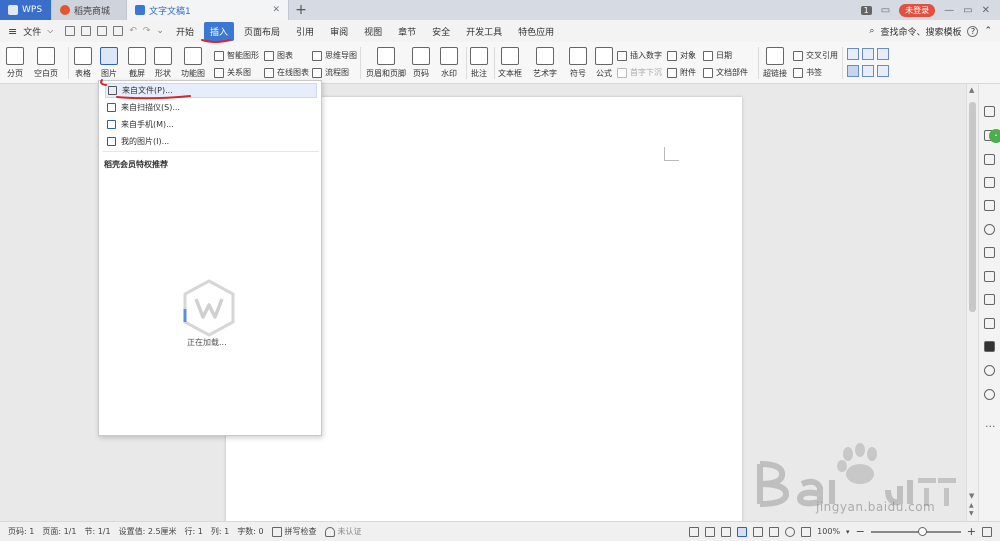 This screenshot has height=541, width=1000. I want to click on eye-protect-icon, so click(806, 531).